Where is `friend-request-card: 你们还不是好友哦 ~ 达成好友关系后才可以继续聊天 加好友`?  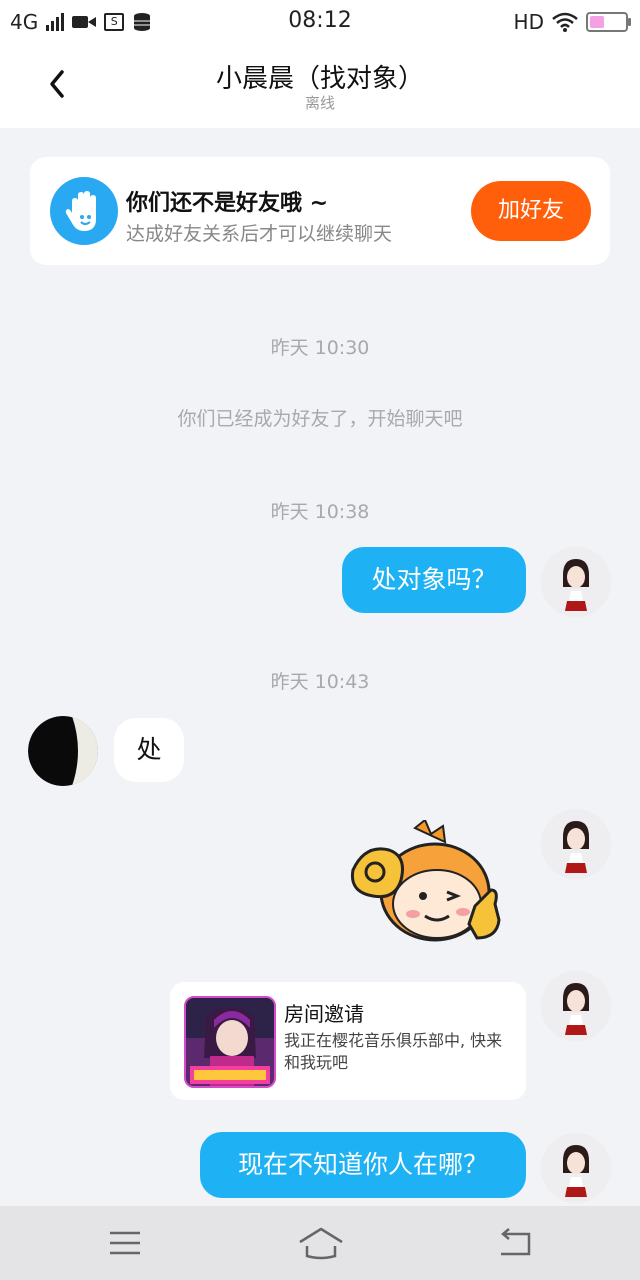 friend-request-card: 你们还不是好友哦 ~ 达成好友关系后才可以继续聊天 加好友 is located at coordinates (320, 211).